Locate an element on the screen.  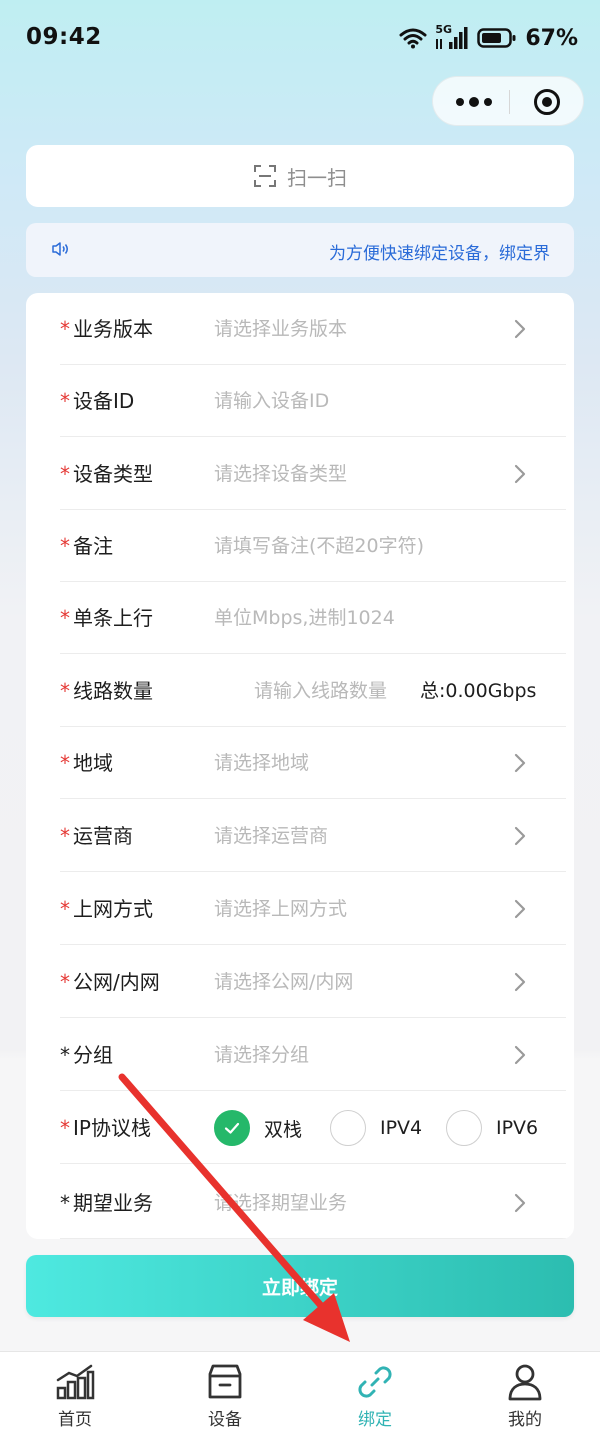
scan-button: 扫一扫 is located at coordinates (300, 176).